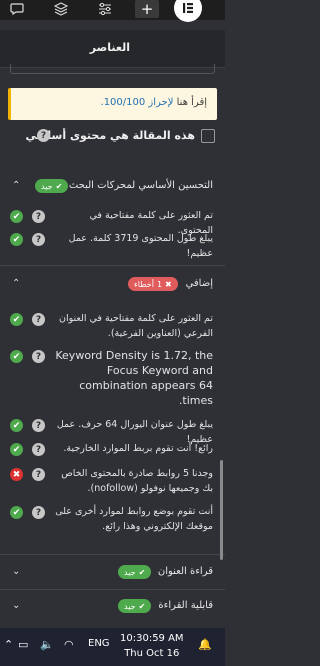 Image resolution: width=320 pixels, height=666 pixels. I want to click on os-taskbar: ⌃ ▭ 🔈 ◠ ENG 10:30:59 AM Thu Oct 16 🔔, so click(112, 647).